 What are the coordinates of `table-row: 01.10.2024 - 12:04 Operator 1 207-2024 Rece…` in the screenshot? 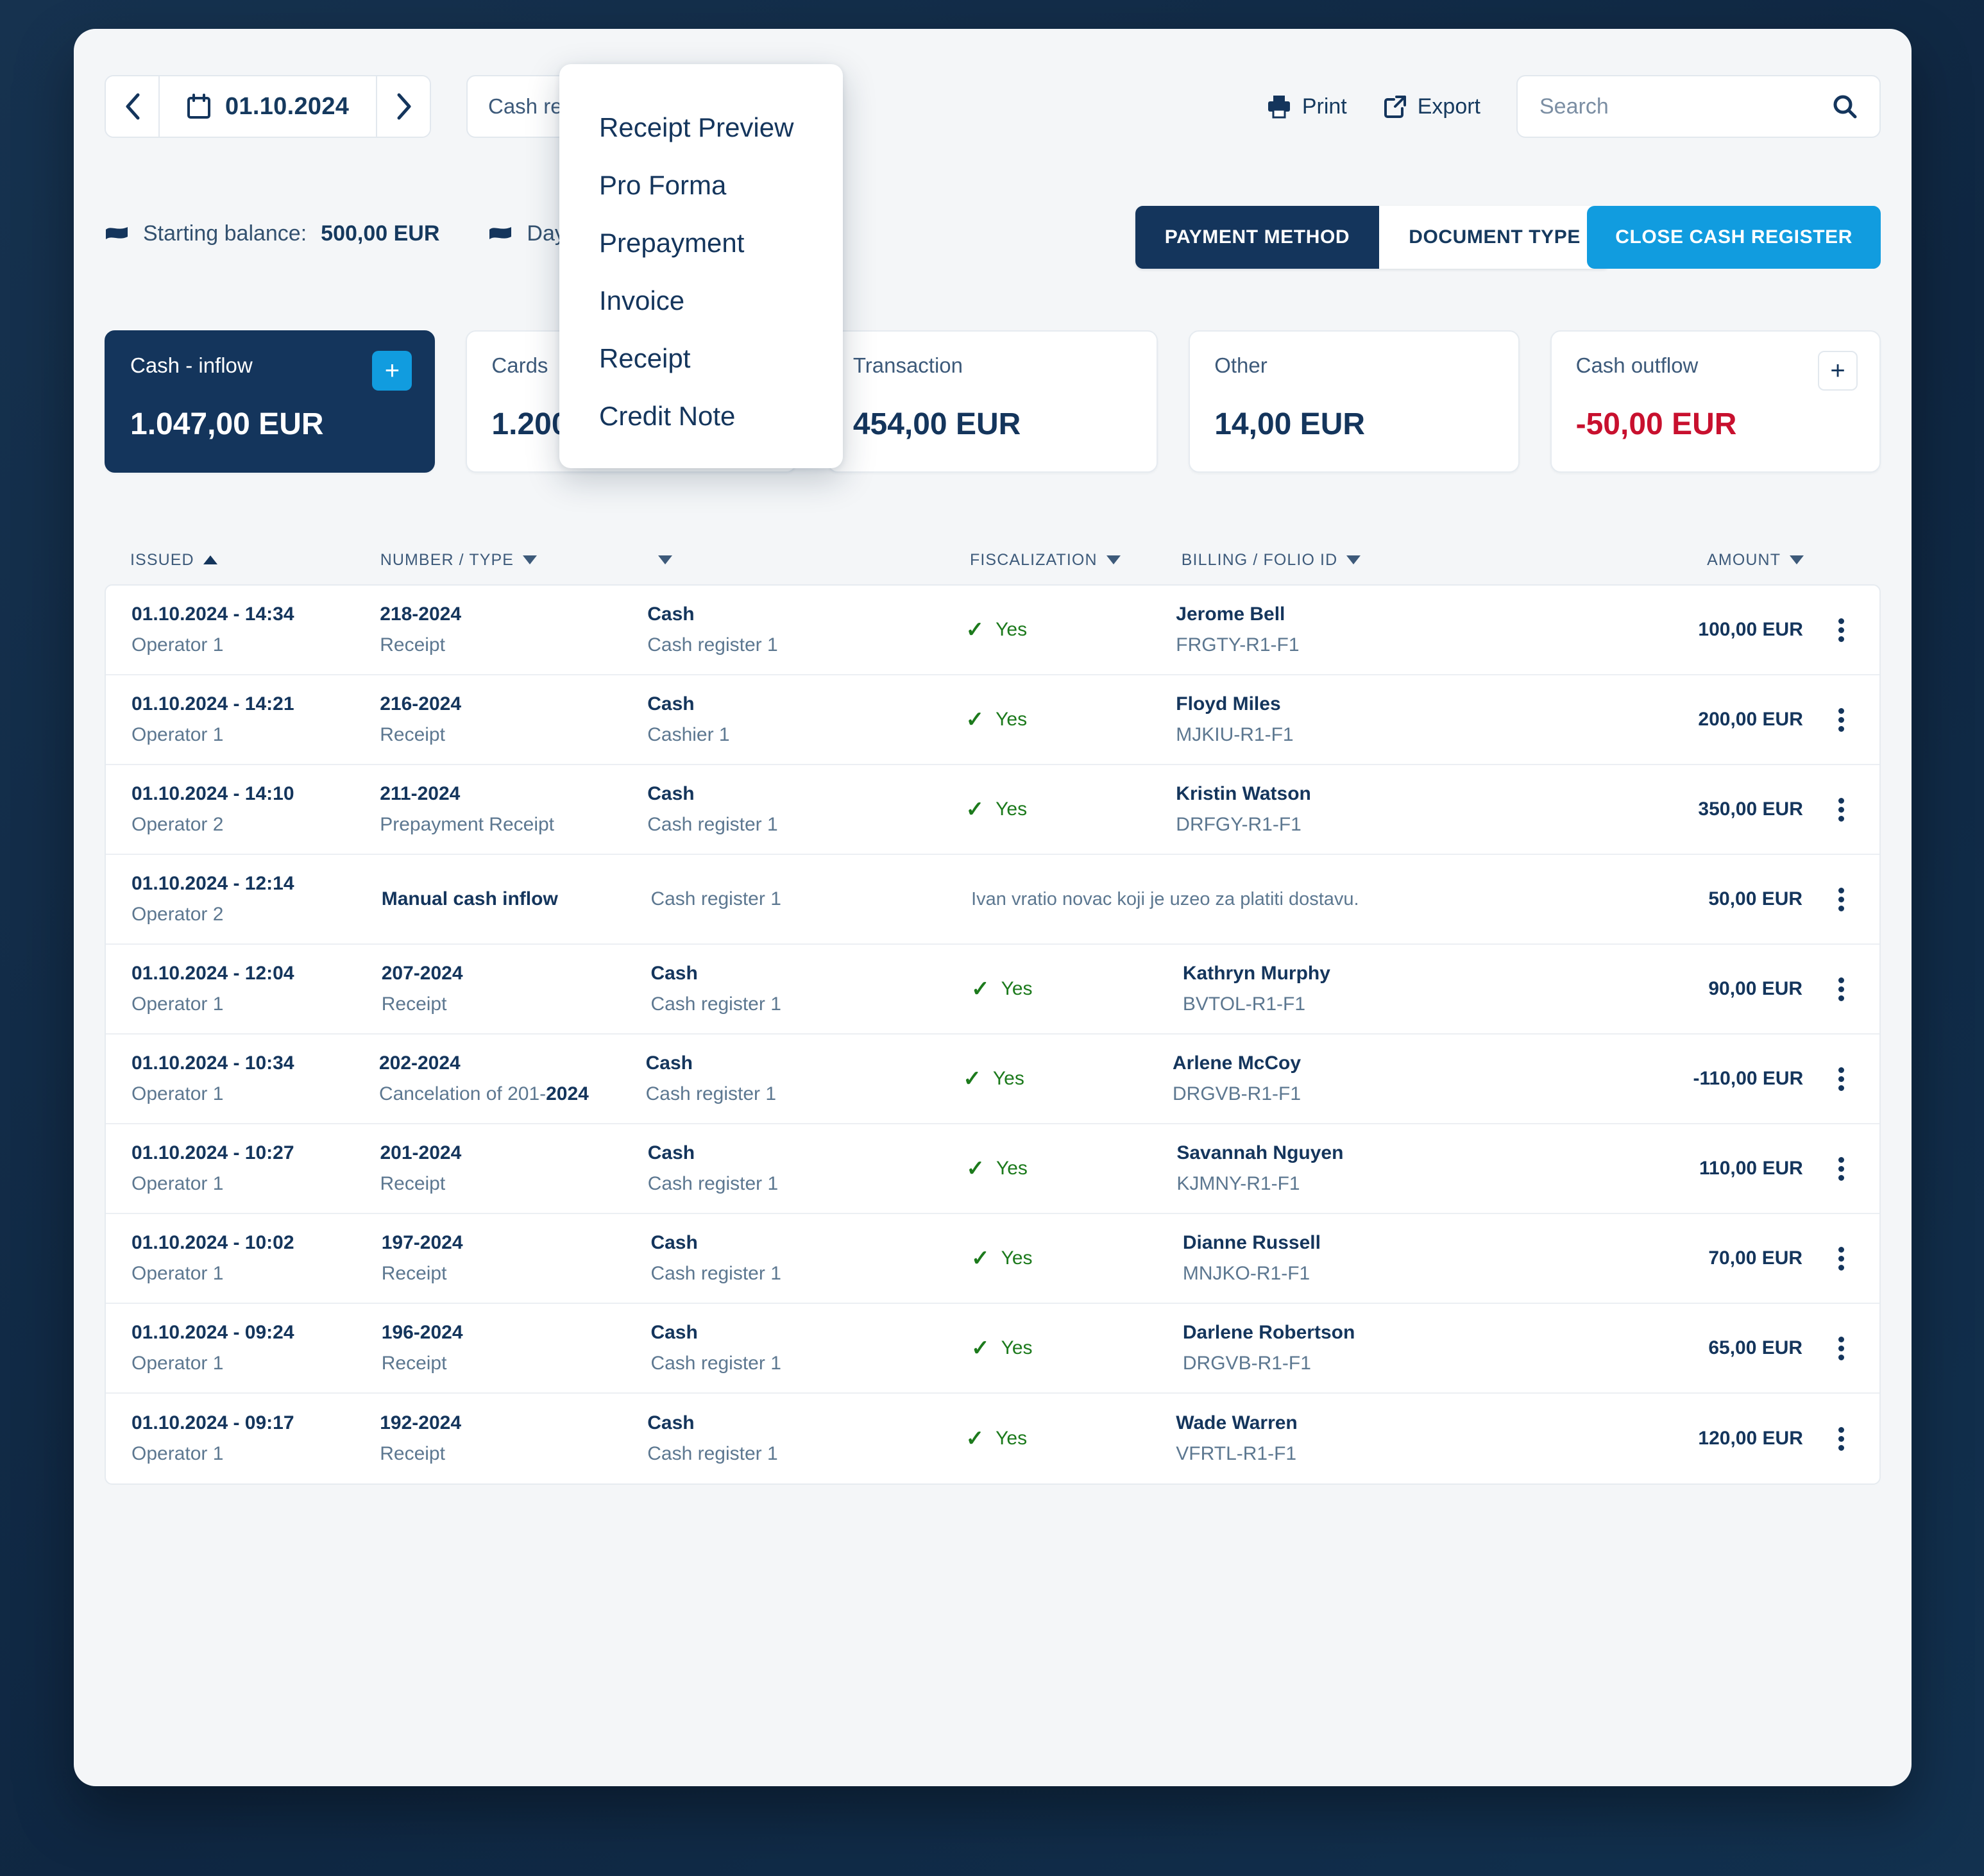 It's located at (992, 990).